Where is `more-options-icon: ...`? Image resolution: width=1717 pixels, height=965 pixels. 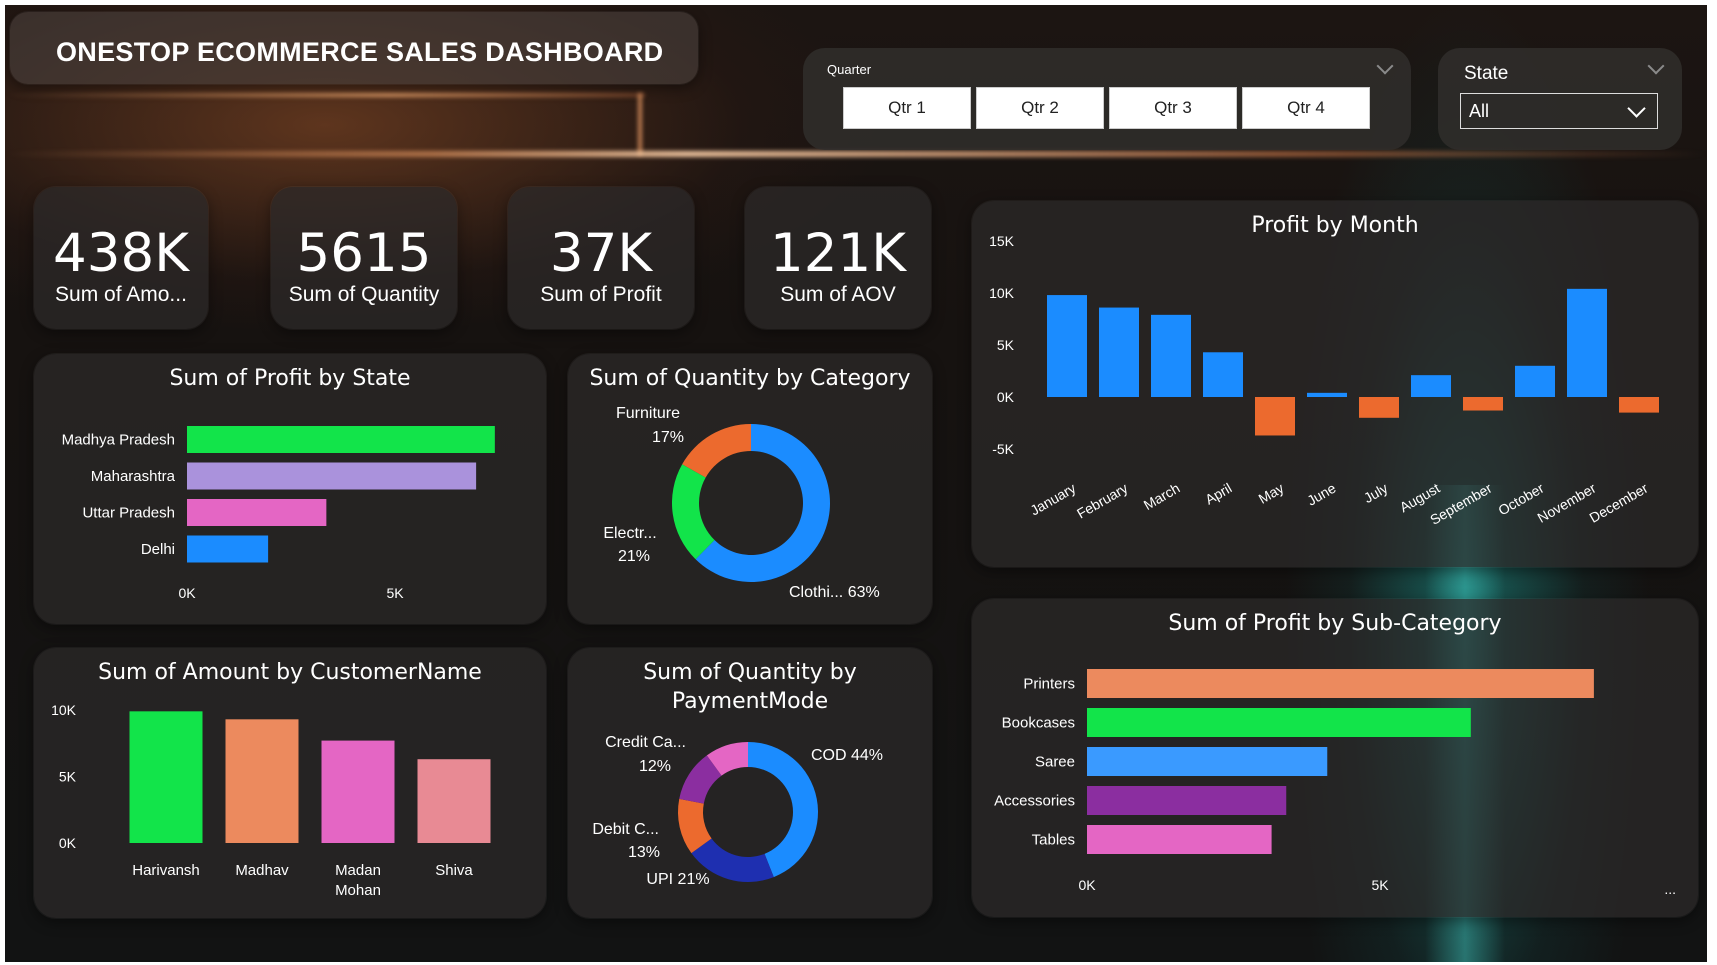 more-options-icon: ... is located at coordinates (1670, 889).